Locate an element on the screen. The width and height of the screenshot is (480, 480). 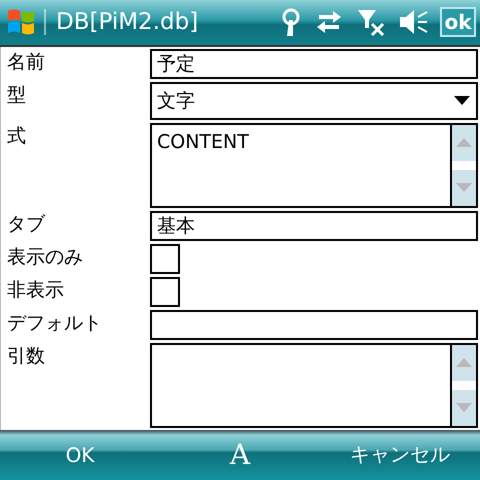
text-field: 予定 is located at coordinates (314, 63).